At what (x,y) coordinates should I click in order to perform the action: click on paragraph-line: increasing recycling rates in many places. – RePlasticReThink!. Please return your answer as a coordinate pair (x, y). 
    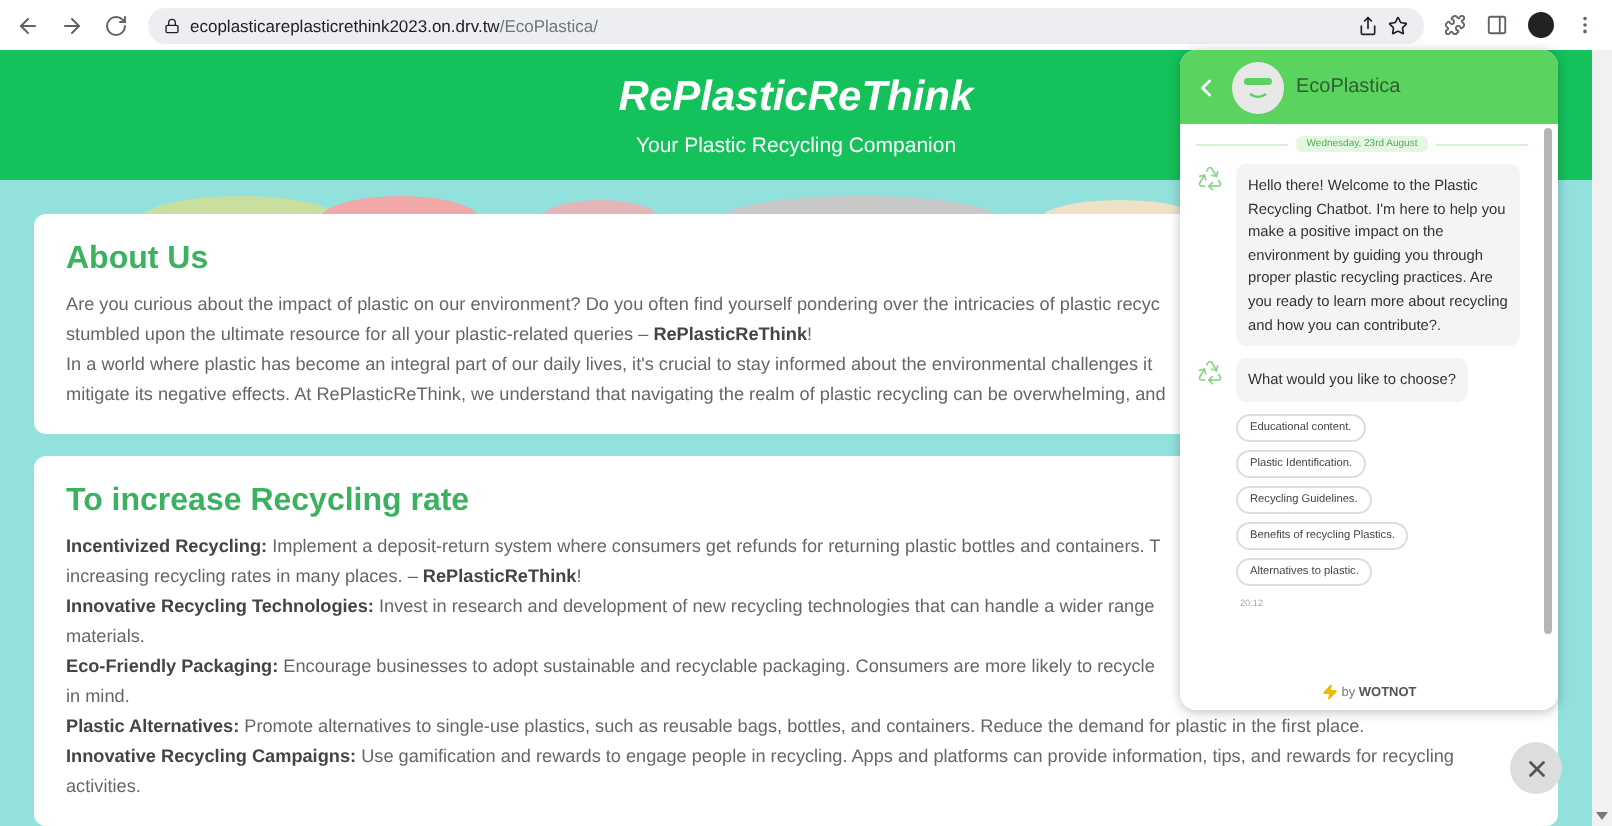
    Looking at the image, I should click on (324, 577).